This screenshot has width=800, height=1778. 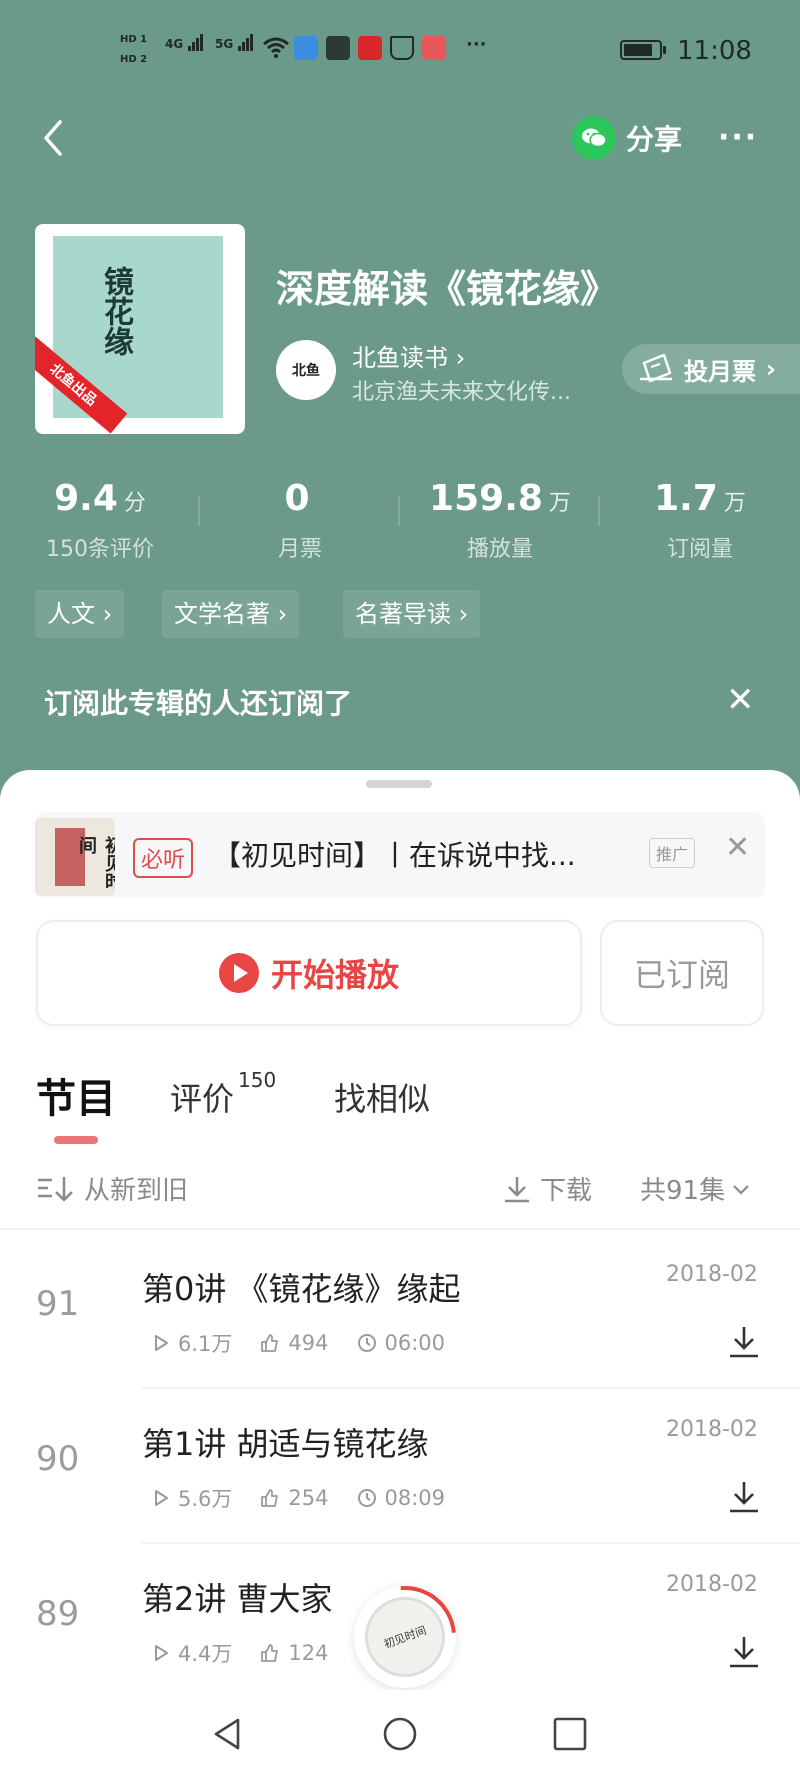 I want to click on recommendation-title: 订阅此专辑的人还订阅了, so click(x=198, y=703).